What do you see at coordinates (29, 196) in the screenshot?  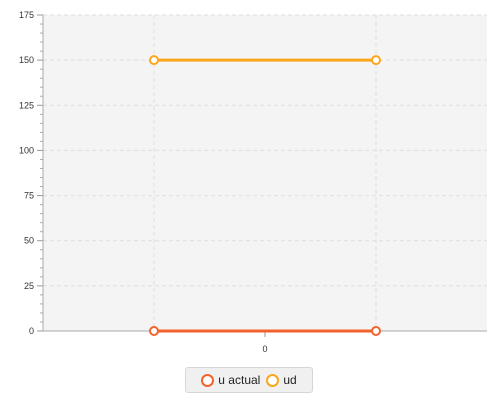 I see `y-tick-label: 75` at bounding box center [29, 196].